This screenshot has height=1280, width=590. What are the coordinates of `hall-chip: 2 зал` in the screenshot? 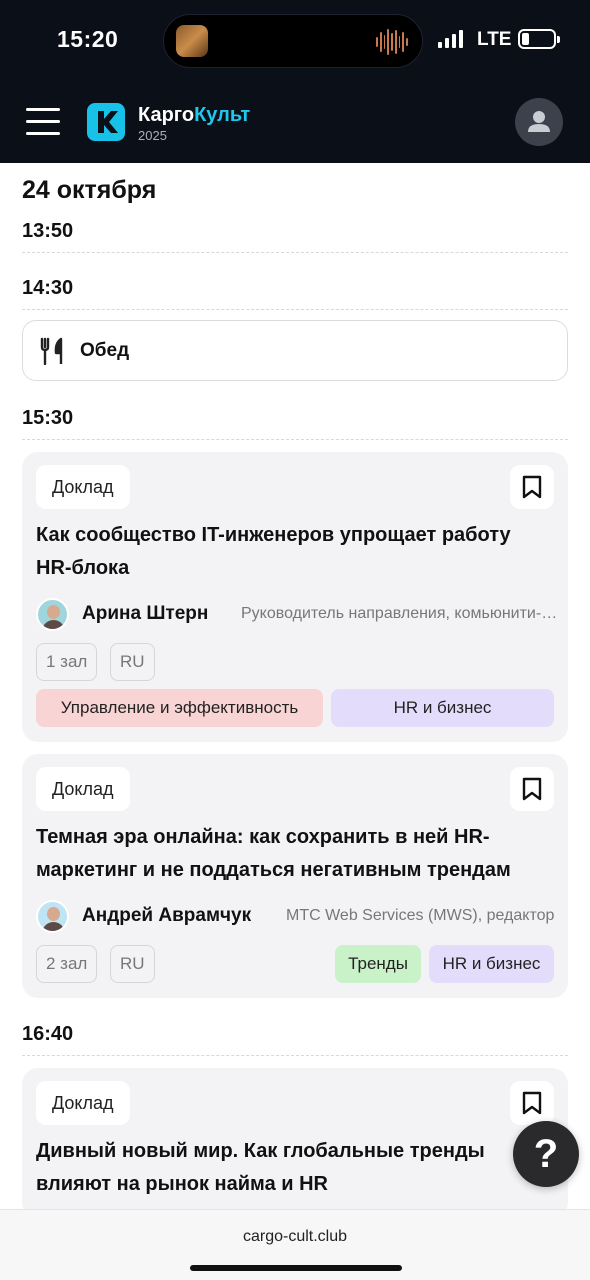 It's located at (67, 964).